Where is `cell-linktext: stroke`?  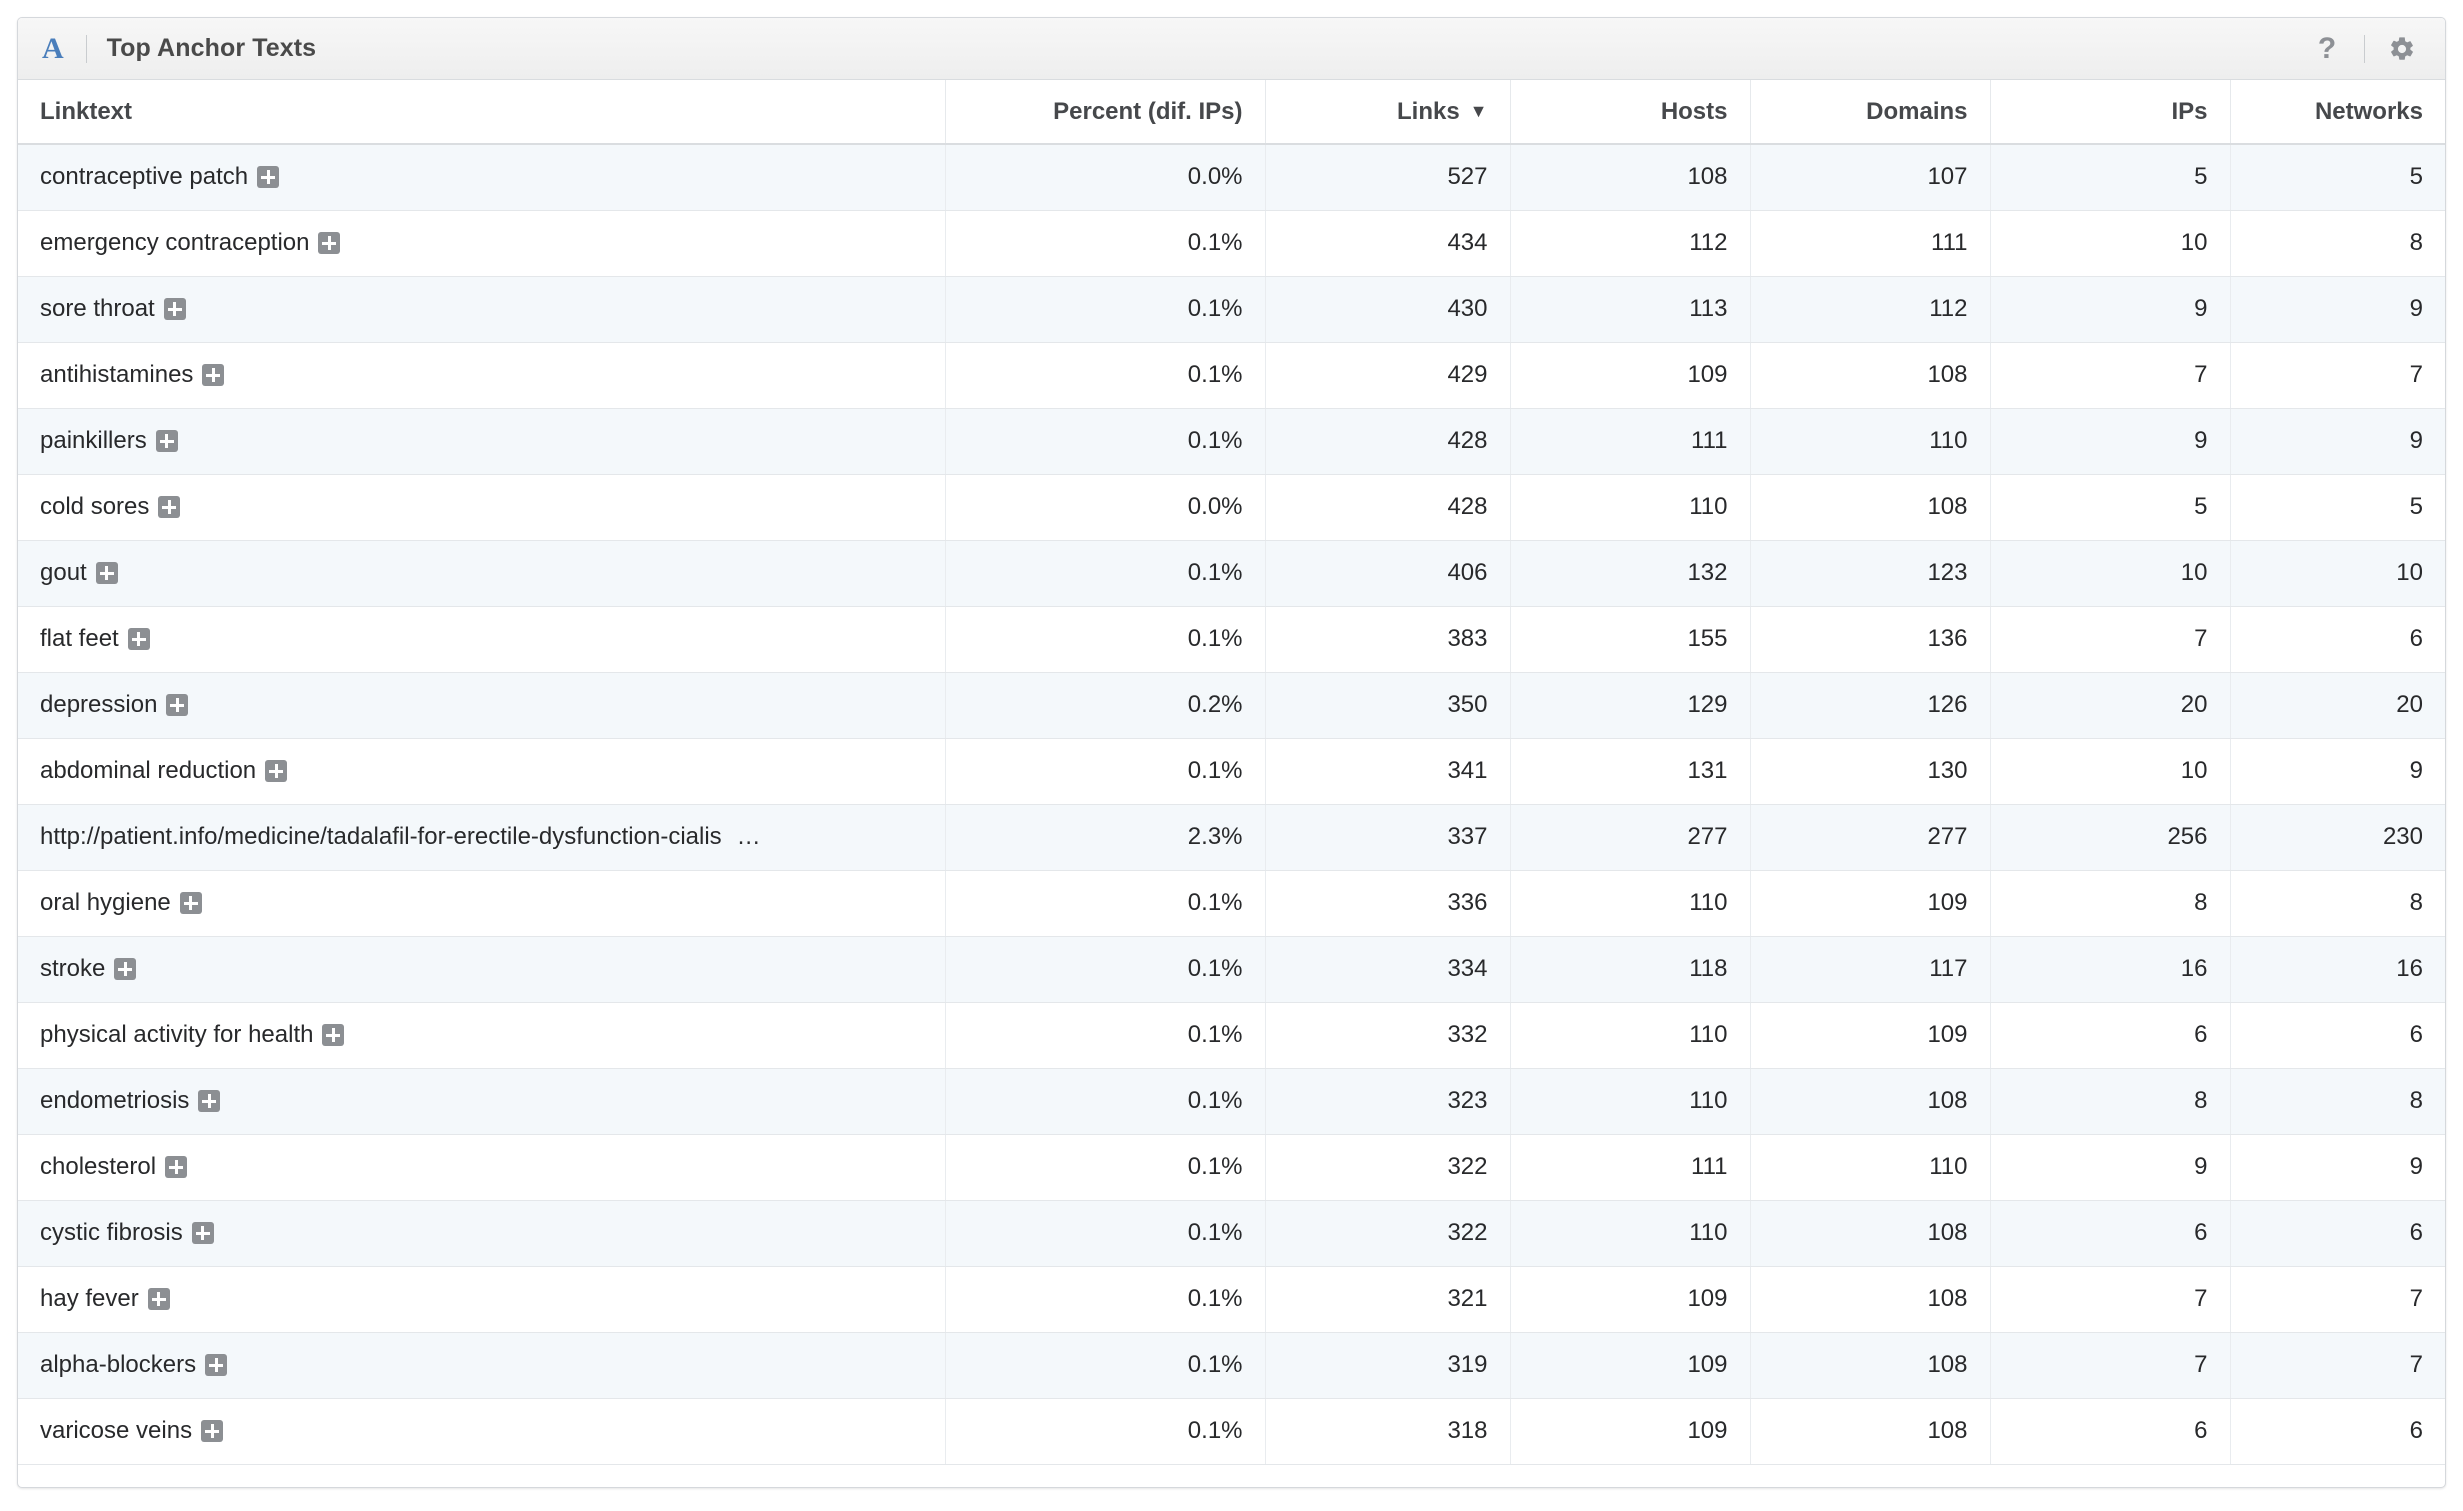 cell-linktext: stroke is located at coordinates (482, 969).